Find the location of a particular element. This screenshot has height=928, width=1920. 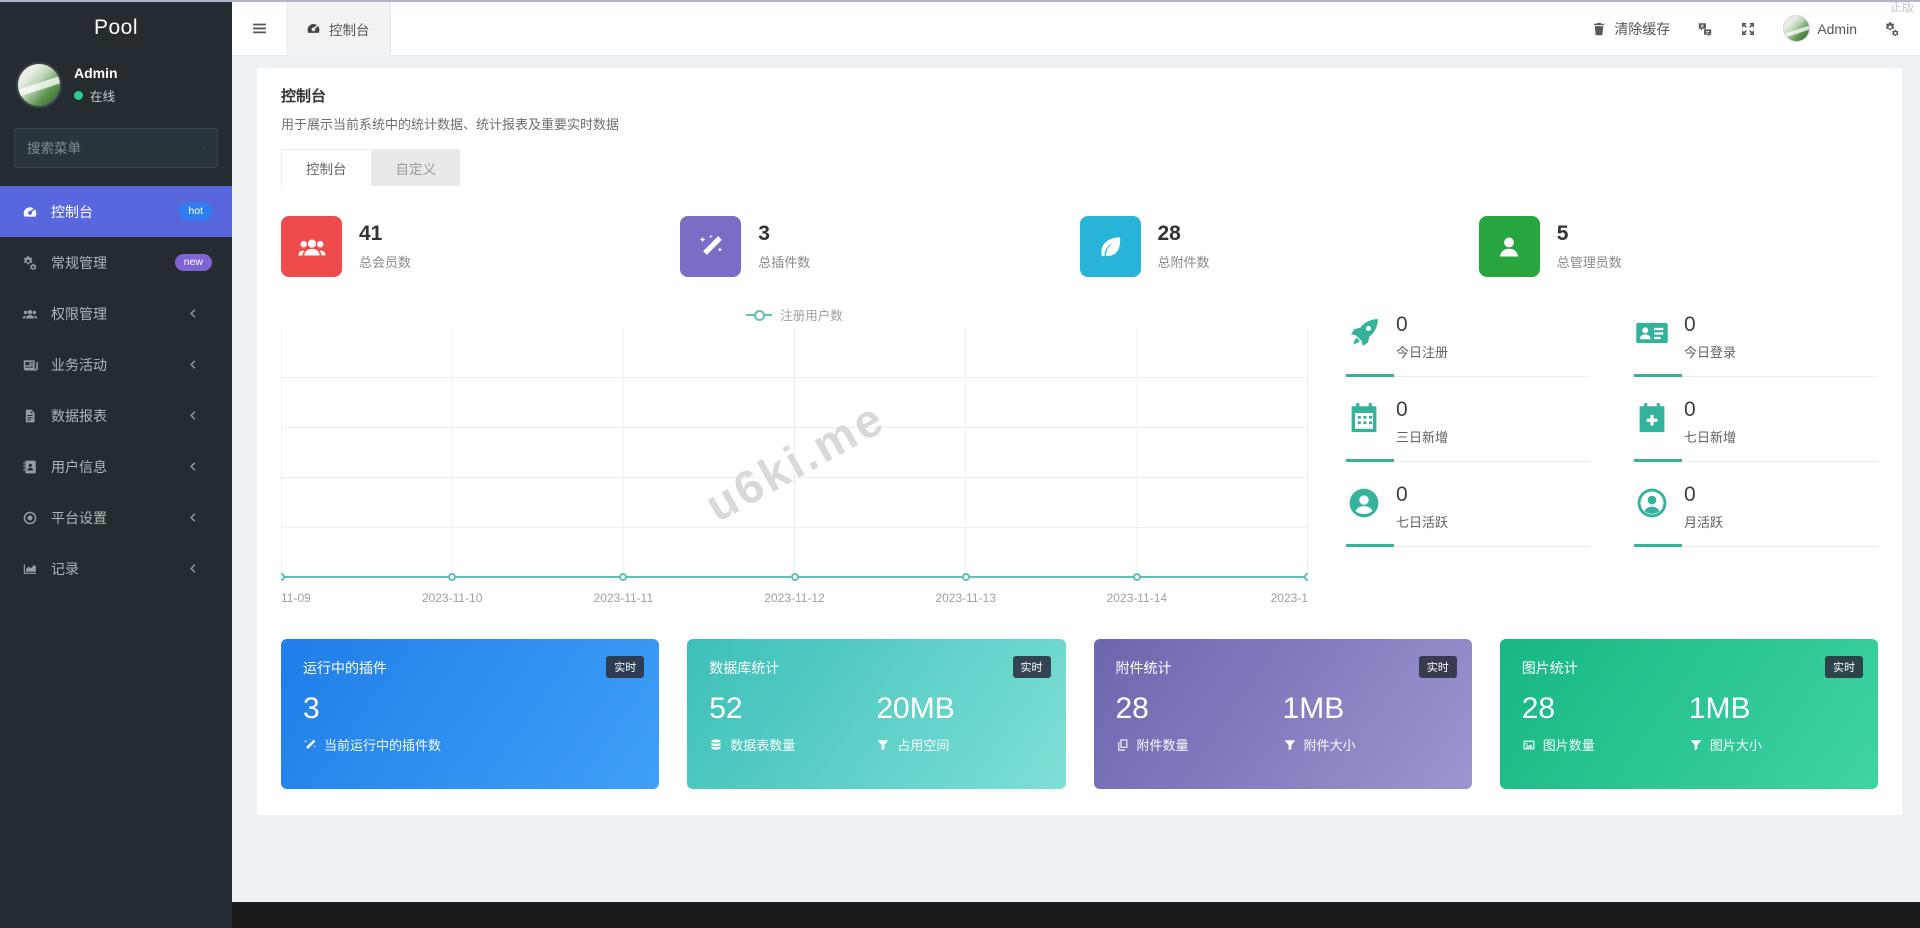

tab-custom: 自定义 is located at coordinates (415, 167).